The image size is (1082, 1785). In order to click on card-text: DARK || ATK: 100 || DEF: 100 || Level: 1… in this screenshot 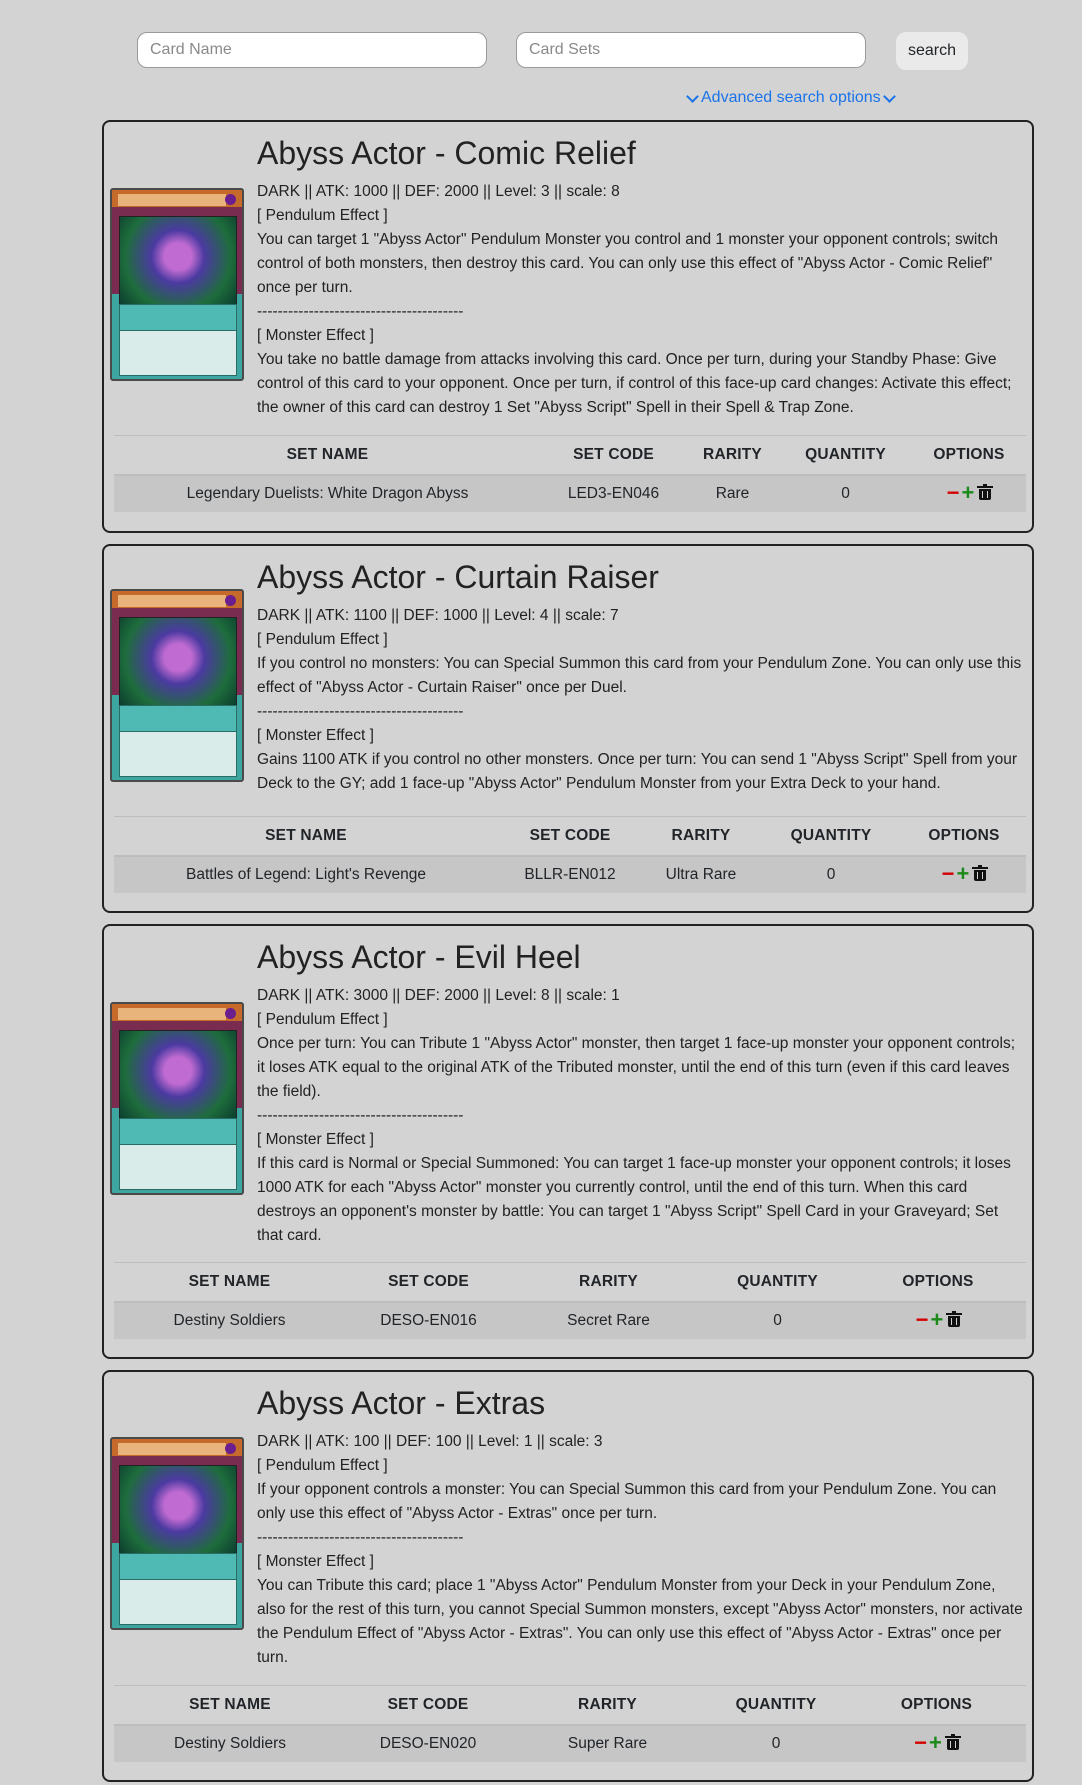, I will do `click(640, 1550)`.